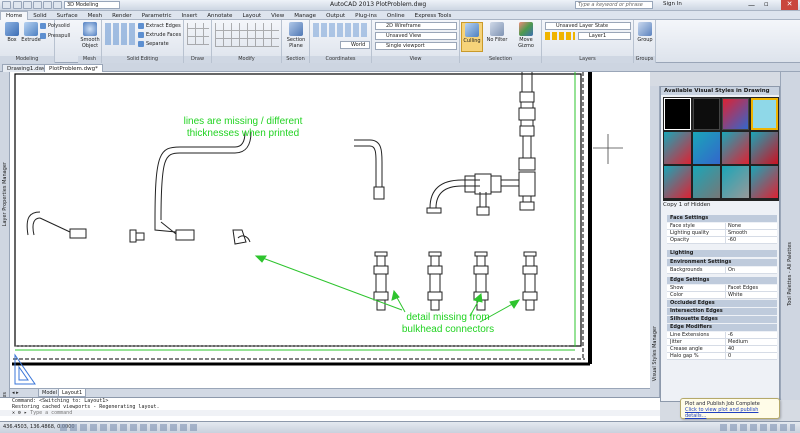 The image size is (800, 433). I want to click on extract-edges-button: Extract Edges, so click(159, 26).